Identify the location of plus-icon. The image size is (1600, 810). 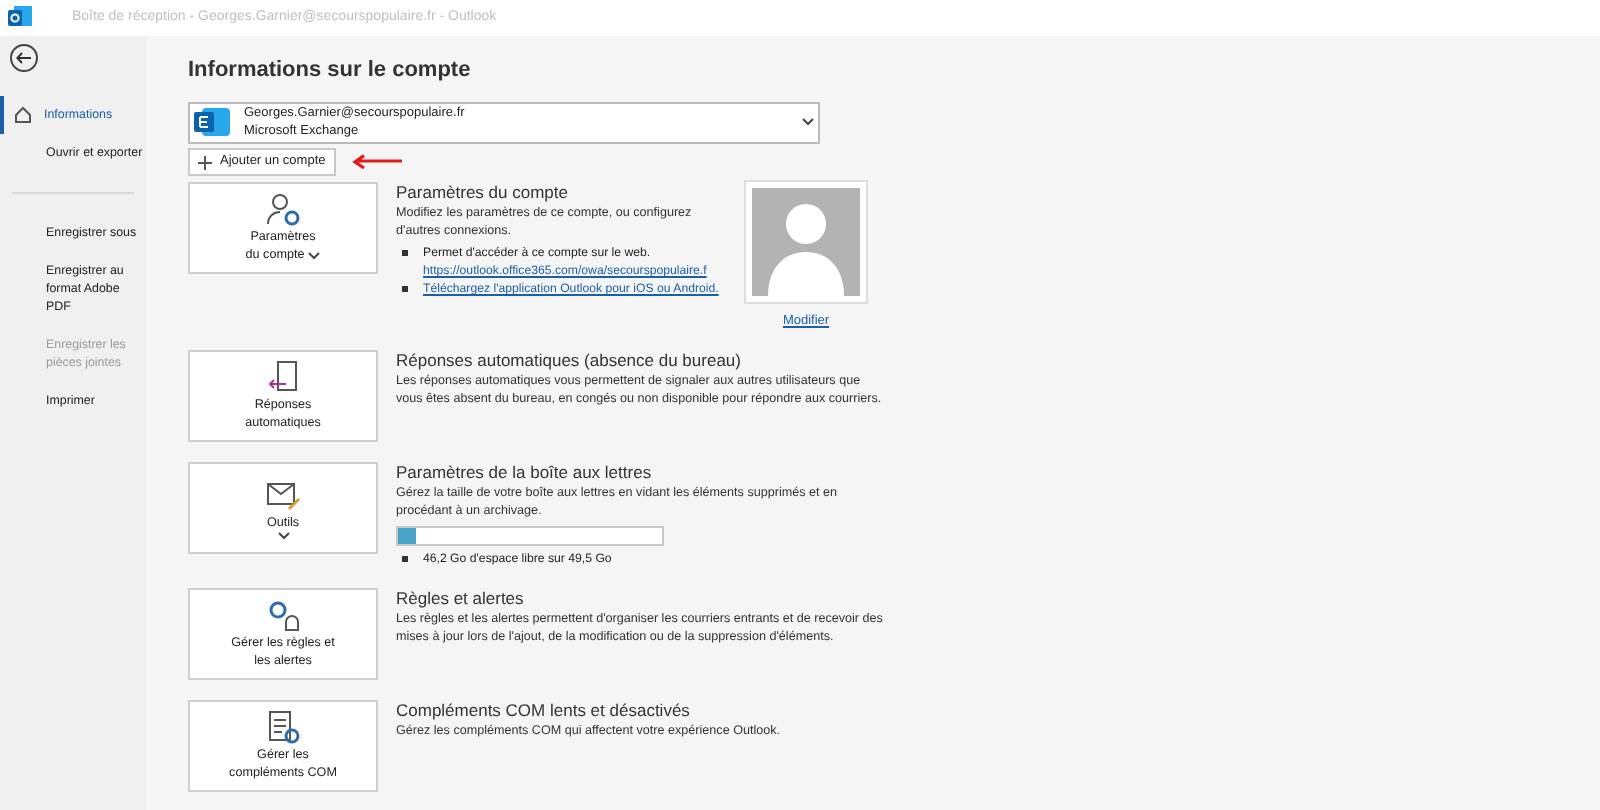
(205, 162).